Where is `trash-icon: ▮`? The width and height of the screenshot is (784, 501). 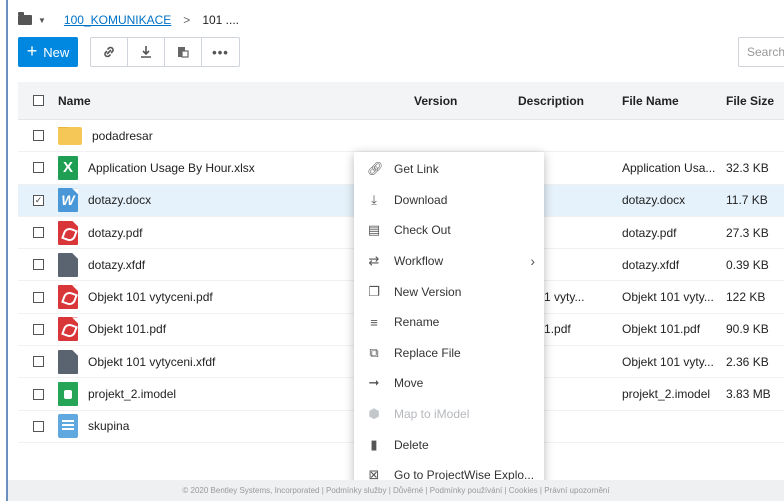
trash-icon: ▮ is located at coordinates (374, 444).